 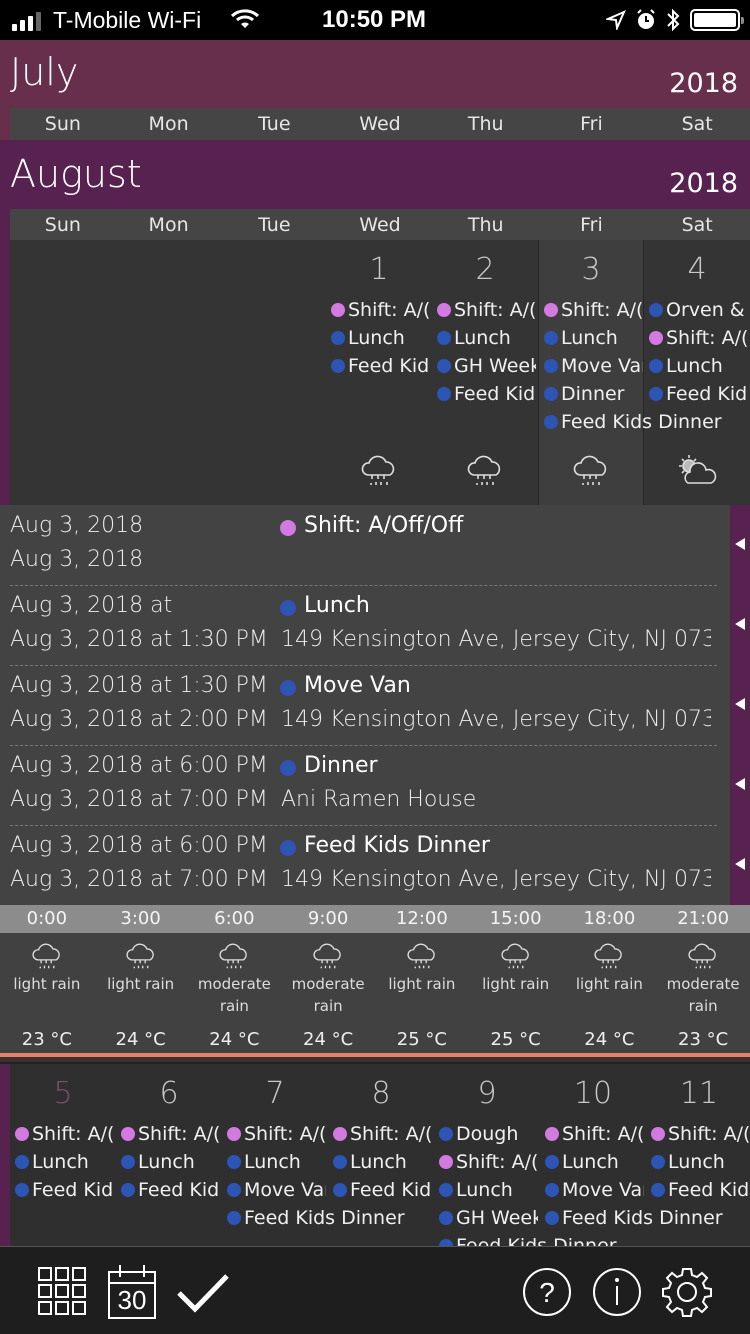 What do you see at coordinates (379, 269) in the screenshot?
I see `day-number: 1` at bounding box center [379, 269].